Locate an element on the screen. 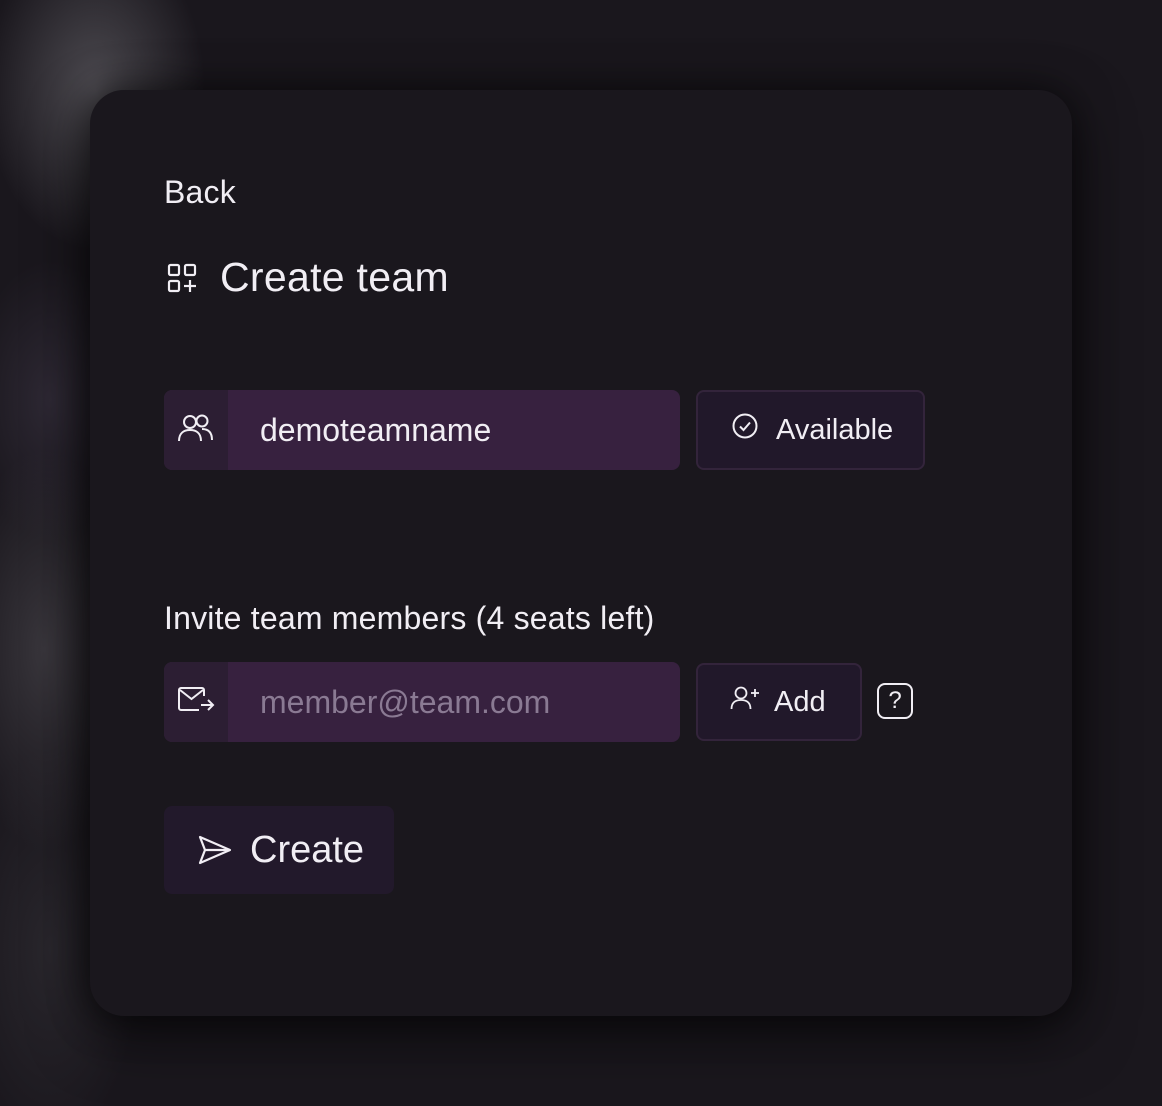  invite-email-input is located at coordinates (454, 702).